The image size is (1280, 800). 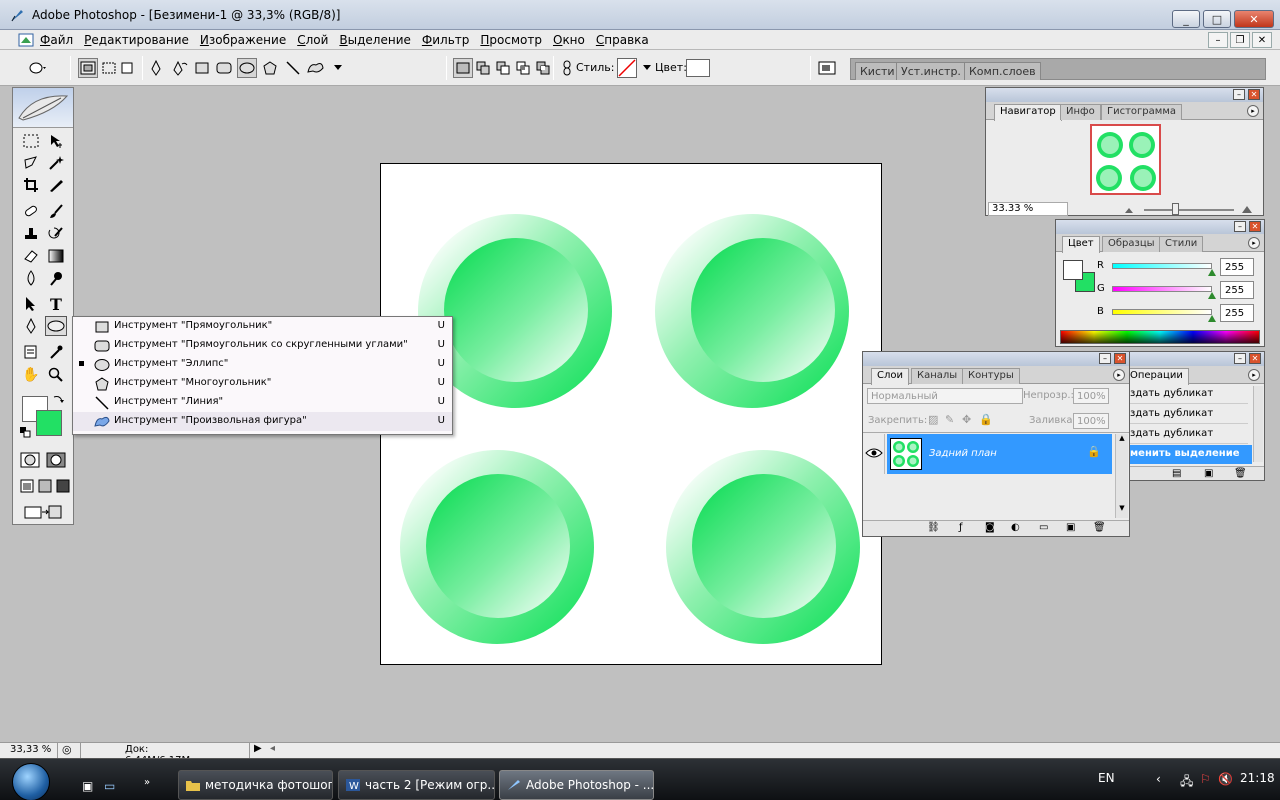 I want to click on green-channel-value: 255, so click(x=1237, y=290).